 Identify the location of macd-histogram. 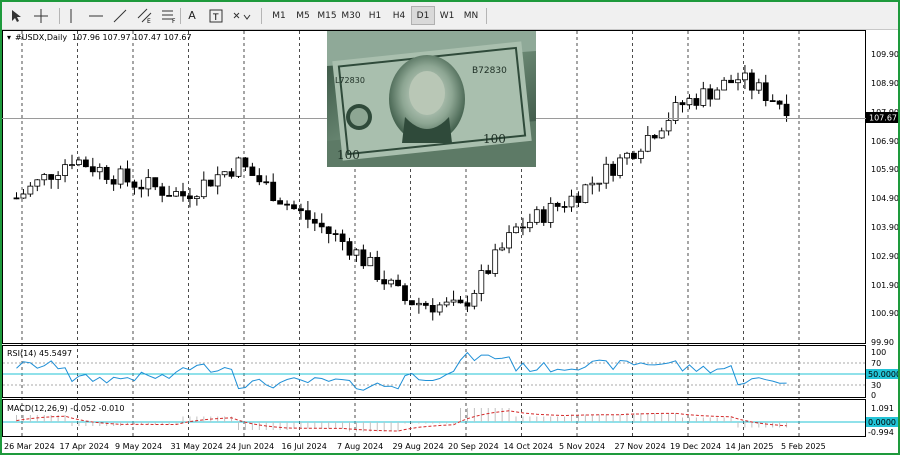
(402, 420).